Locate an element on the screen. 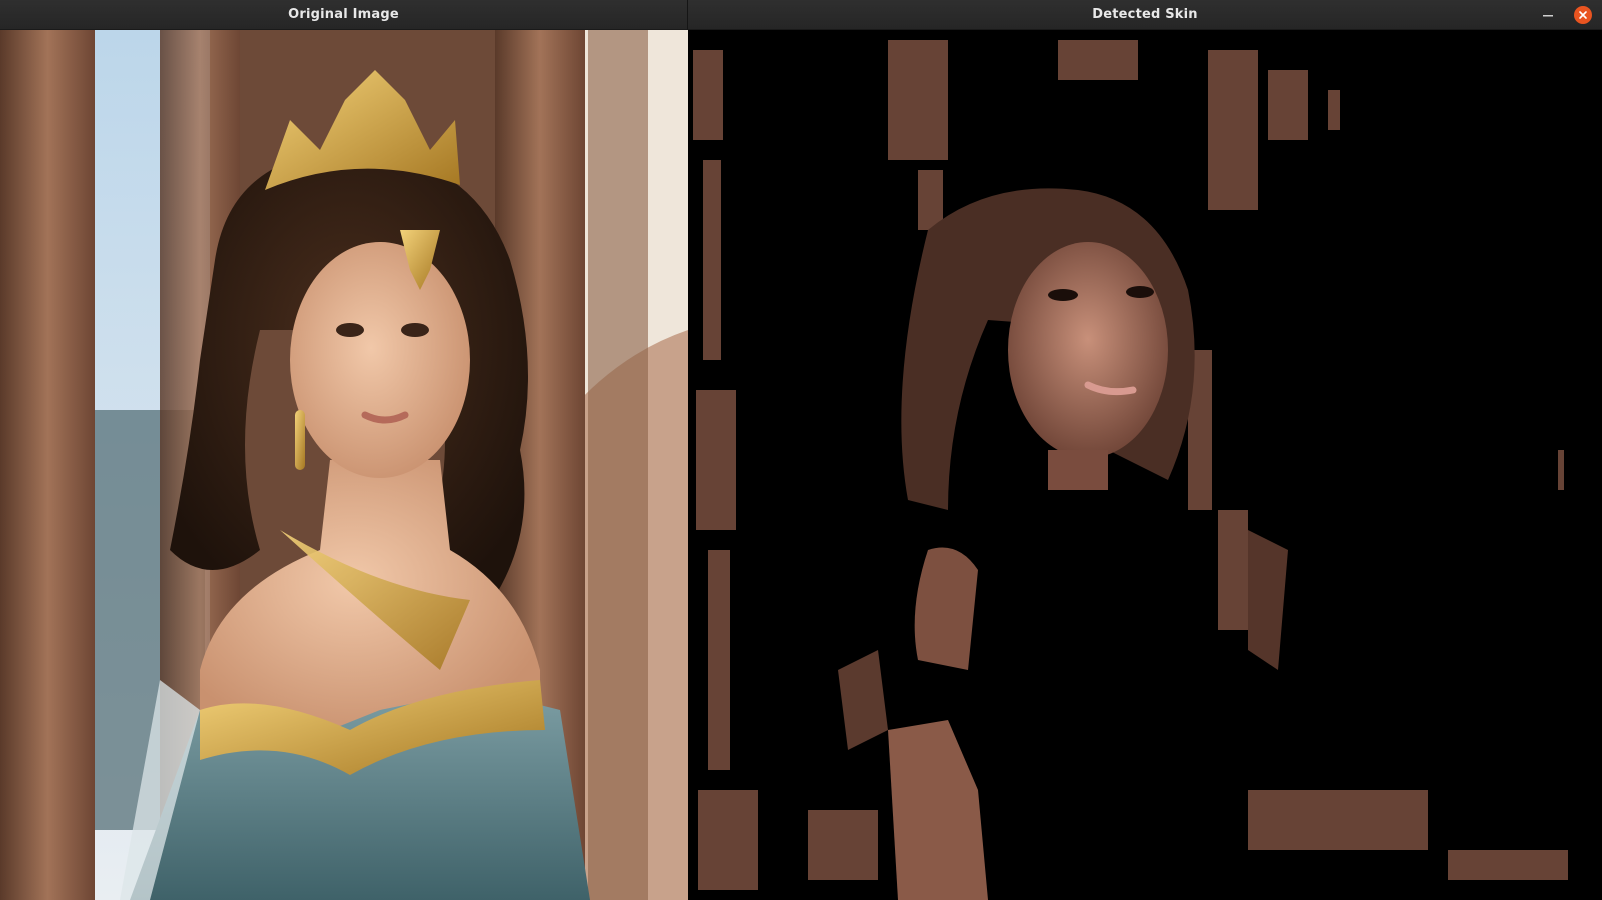 Image resolution: width=1602 pixels, height=900 pixels. minimize-button is located at coordinates (1548, 15).